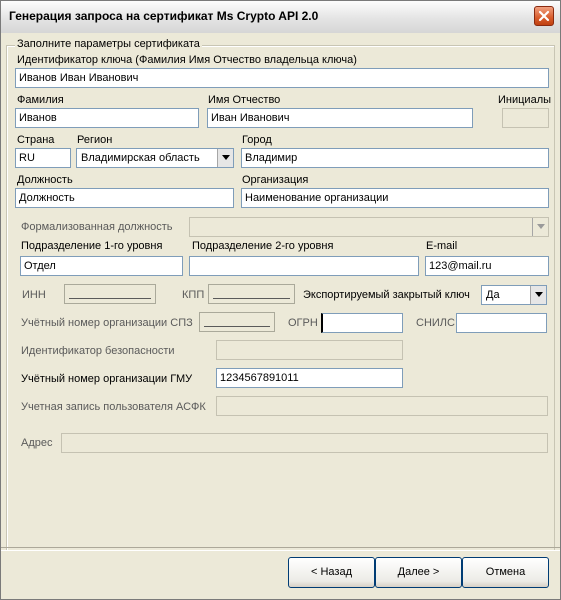 This screenshot has width=561, height=600. I want to click on formal-position-dropdown-button, so click(540, 227).